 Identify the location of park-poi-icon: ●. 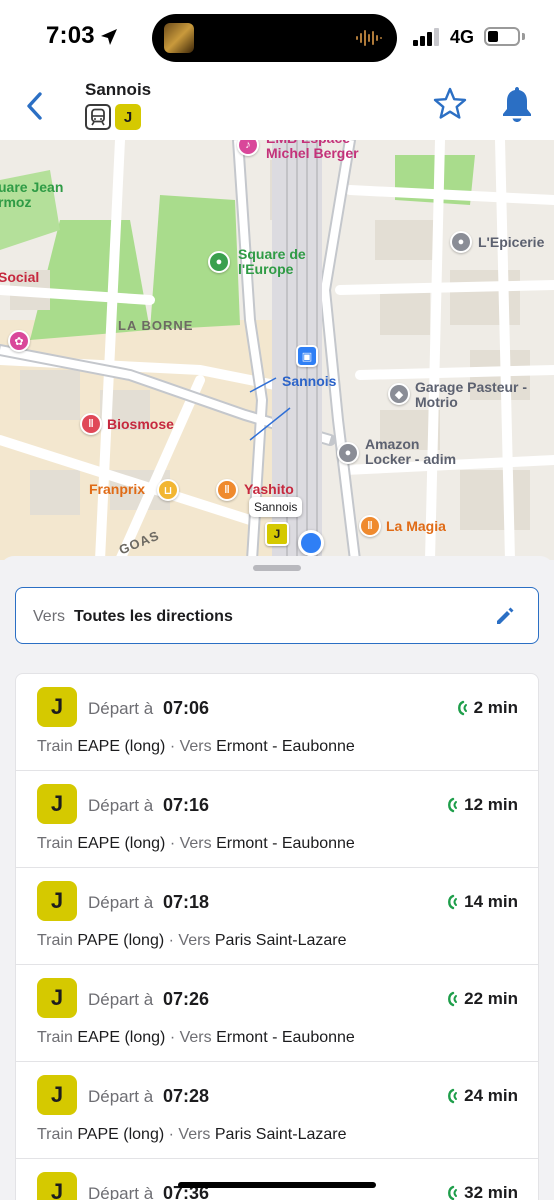
(219, 262).